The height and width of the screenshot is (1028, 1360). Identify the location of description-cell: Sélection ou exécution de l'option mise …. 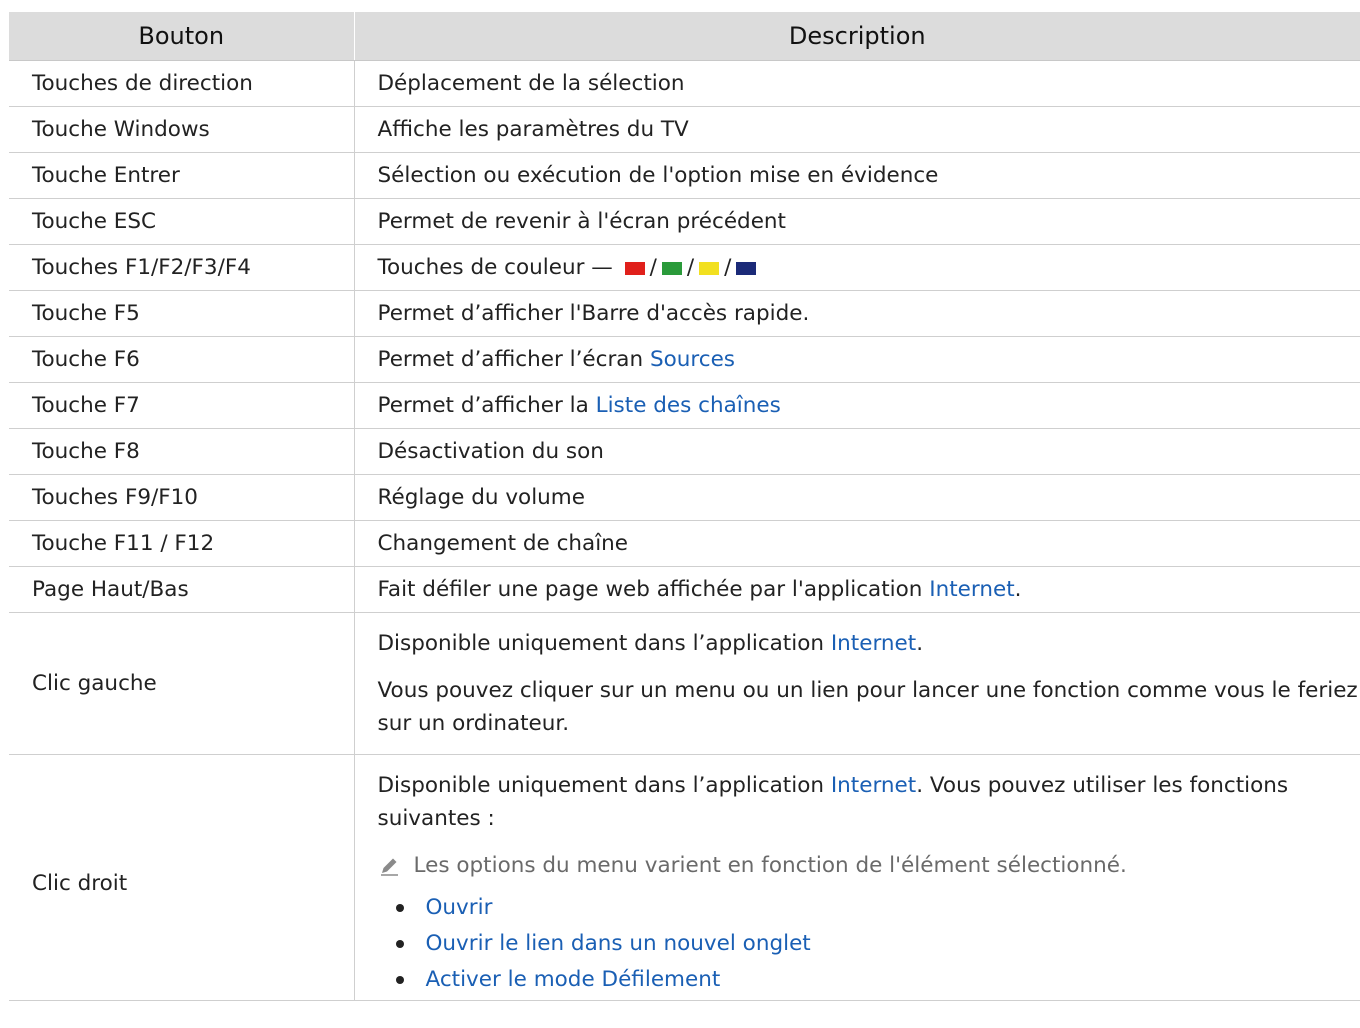
(857, 175).